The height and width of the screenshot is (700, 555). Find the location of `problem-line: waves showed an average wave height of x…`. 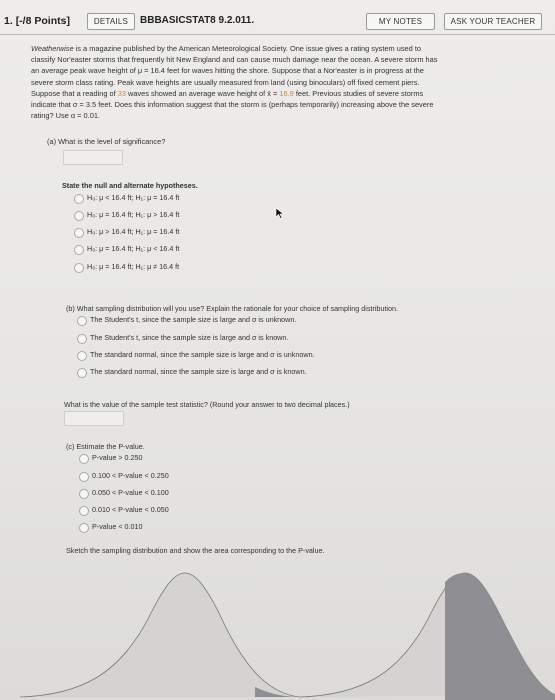

problem-line: waves showed an average wave height of x… is located at coordinates (202, 93).